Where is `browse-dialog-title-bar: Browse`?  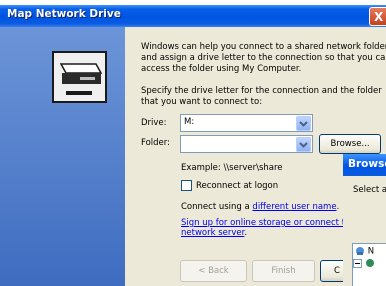 browse-dialog-title-bar: Browse is located at coordinates (364, 165).